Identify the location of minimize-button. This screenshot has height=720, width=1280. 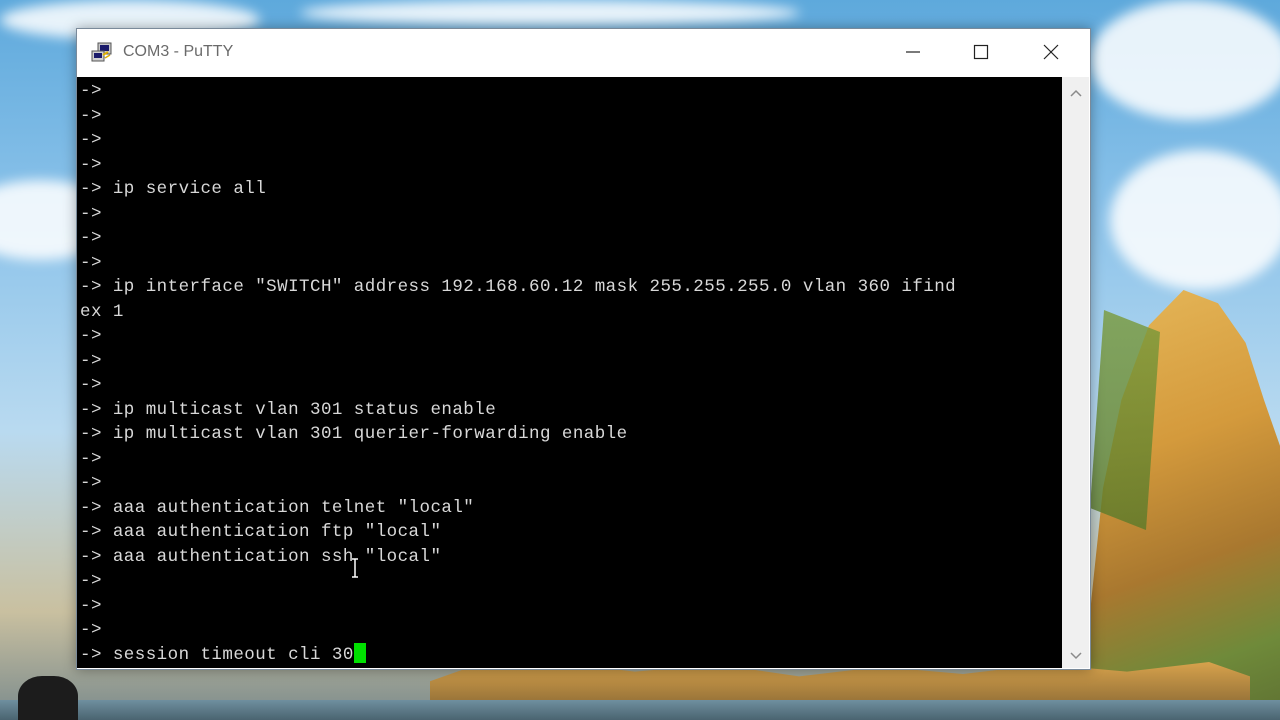
(913, 52).